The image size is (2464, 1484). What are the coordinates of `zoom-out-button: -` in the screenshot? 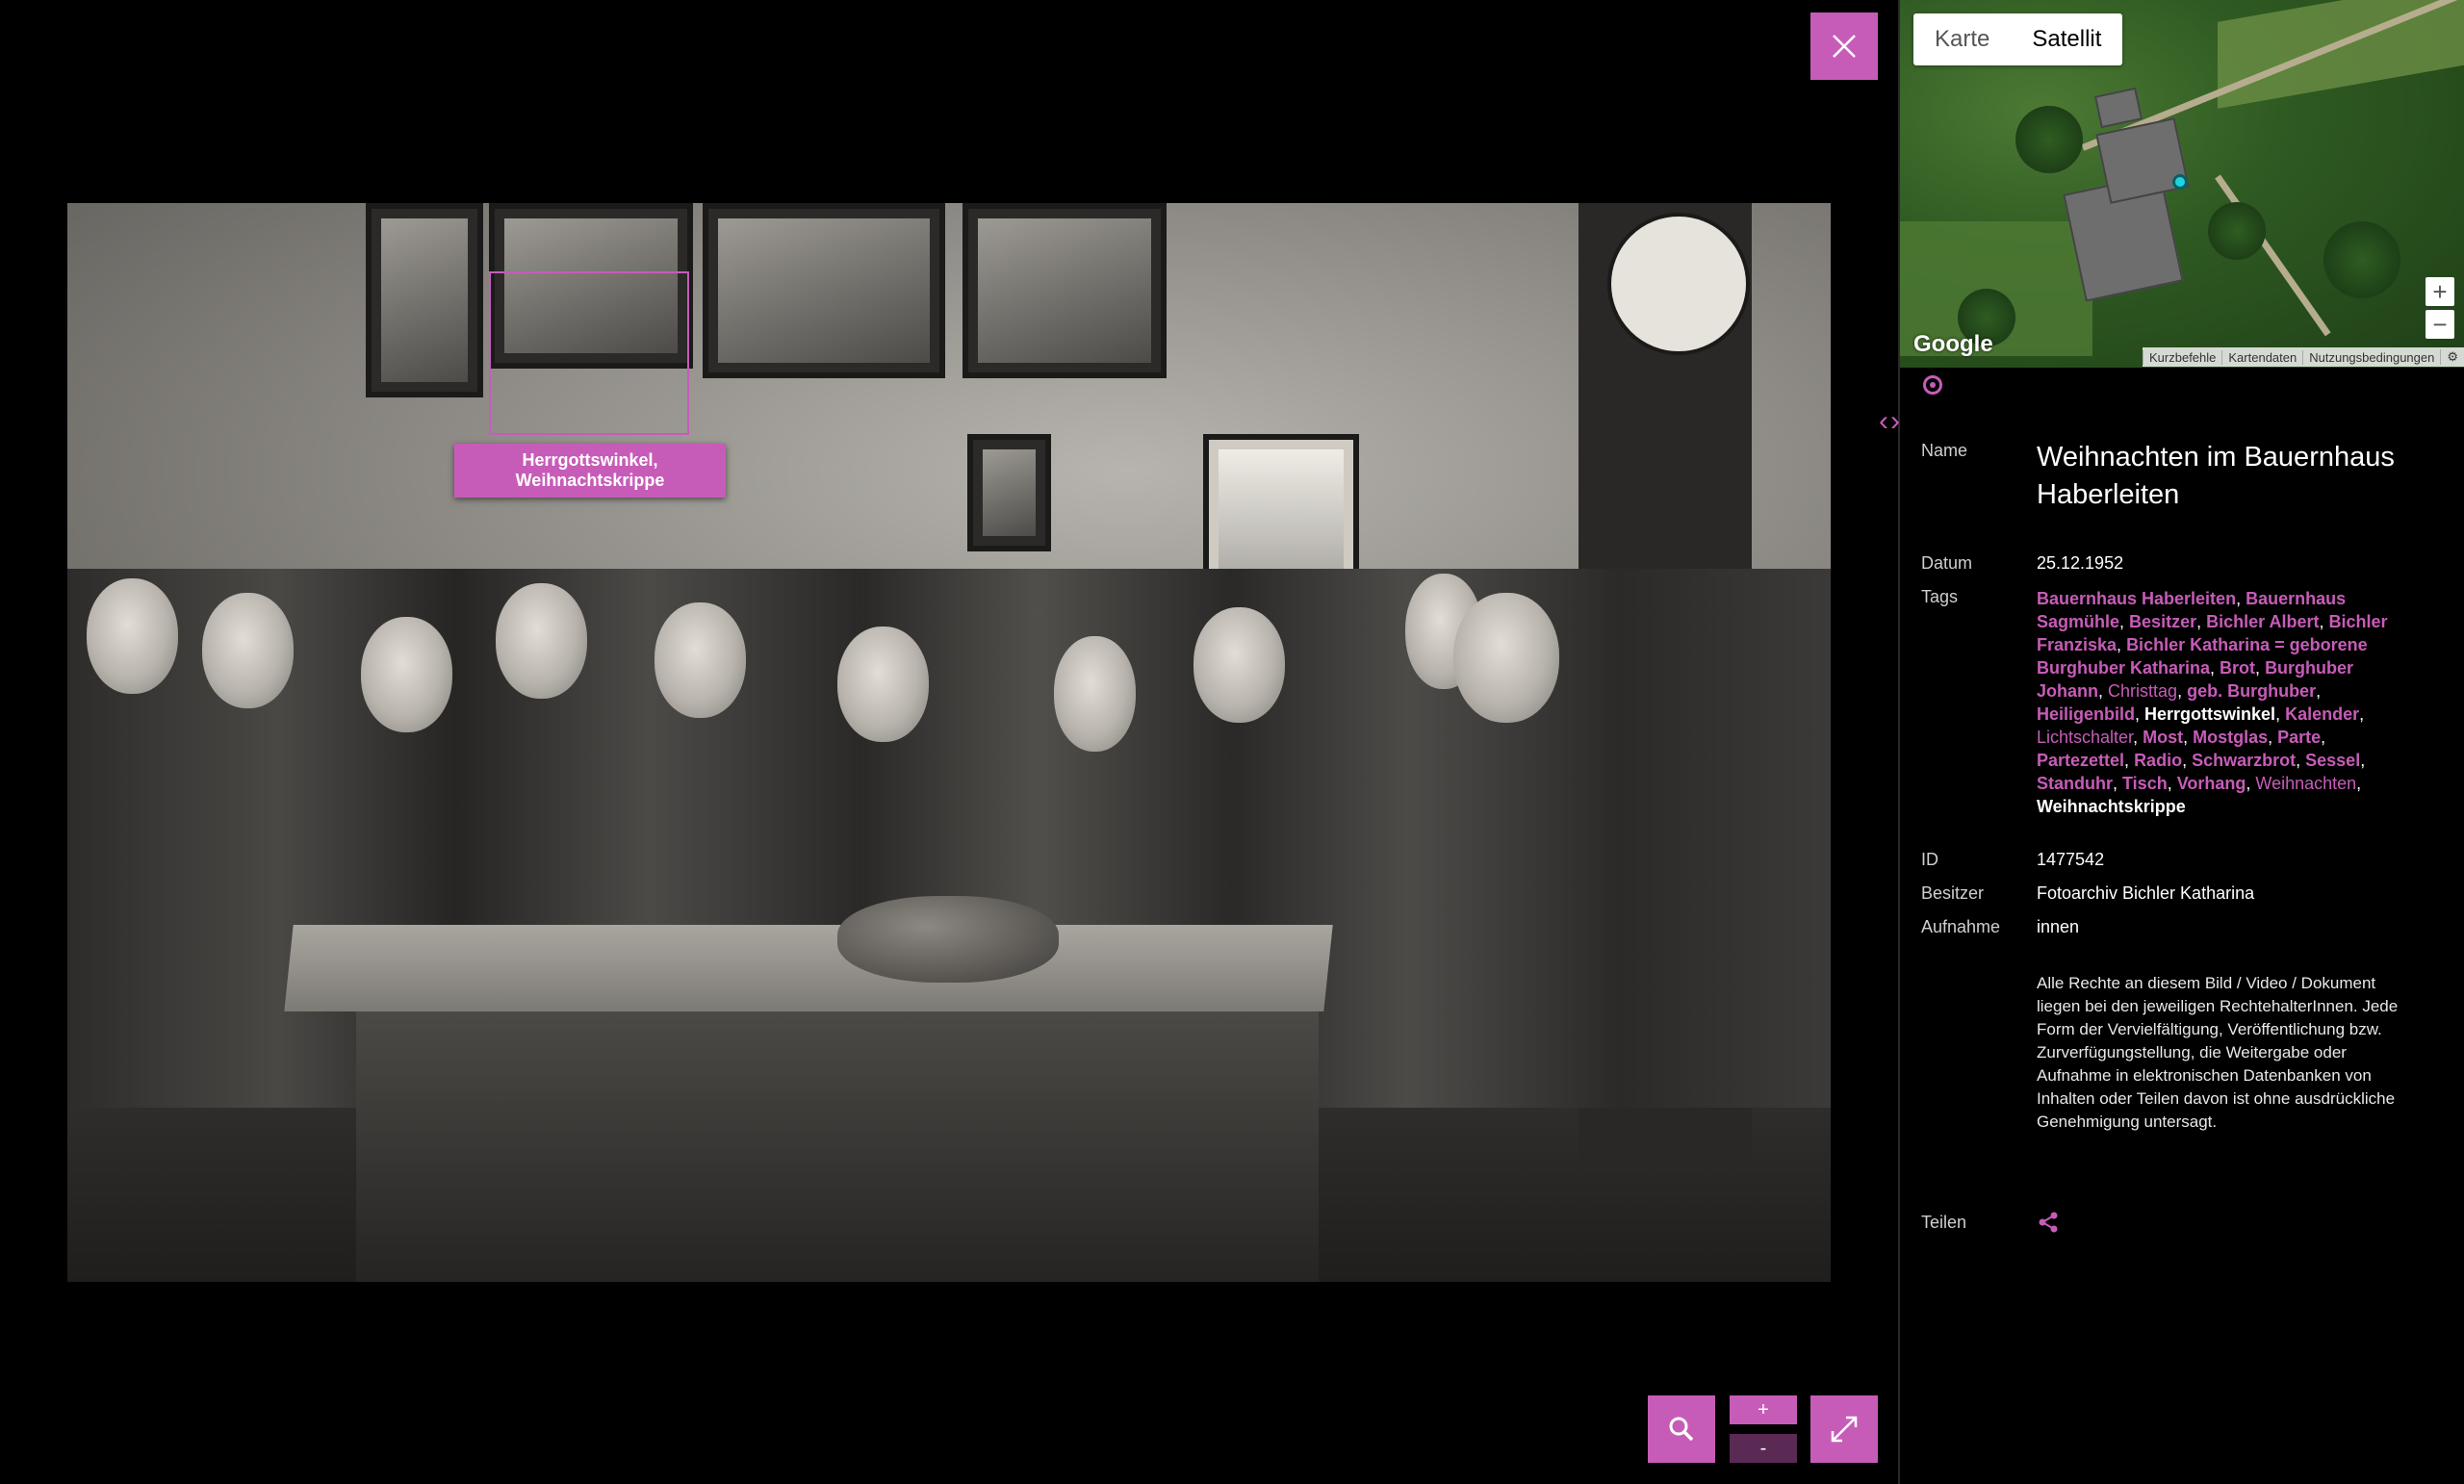 It's located at (1763, 1449).